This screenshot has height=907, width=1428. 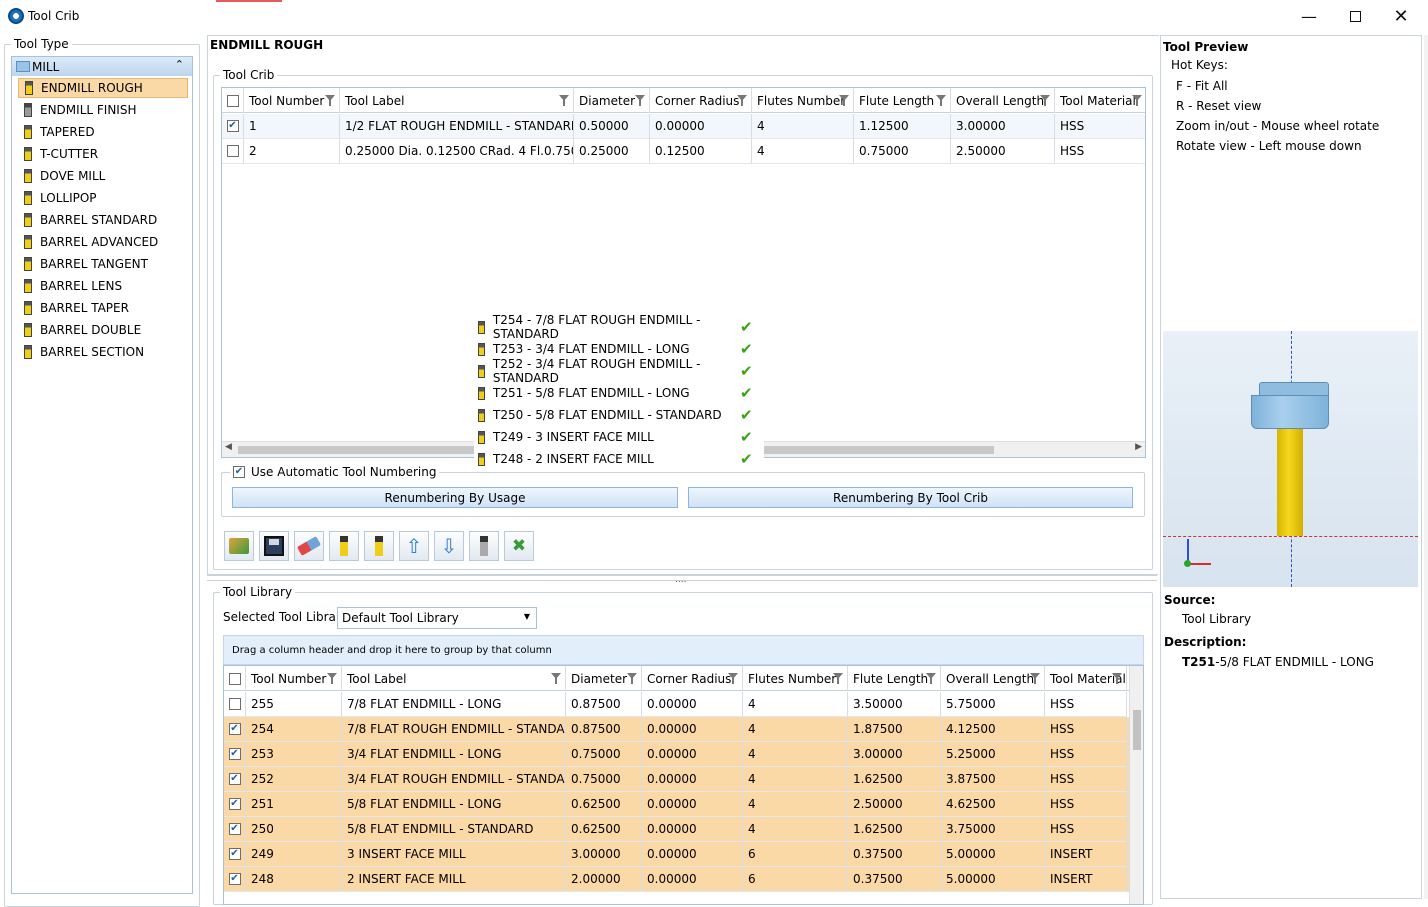 What do you see at coordinates (103, 132) in the screenshot?
I see `tree-item: TAPERED` at bounding box center [103, 132].